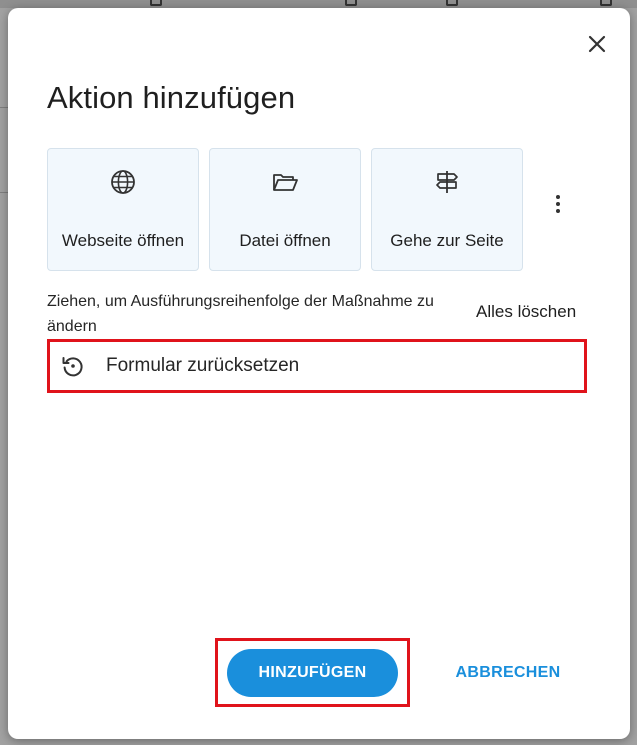 Image resolution: width=637 pixels, height=745 pixels. Describe the element at coordinates (203, 365) in the screenshot. I see `action-label: Formular zurücksetzen` at that location.